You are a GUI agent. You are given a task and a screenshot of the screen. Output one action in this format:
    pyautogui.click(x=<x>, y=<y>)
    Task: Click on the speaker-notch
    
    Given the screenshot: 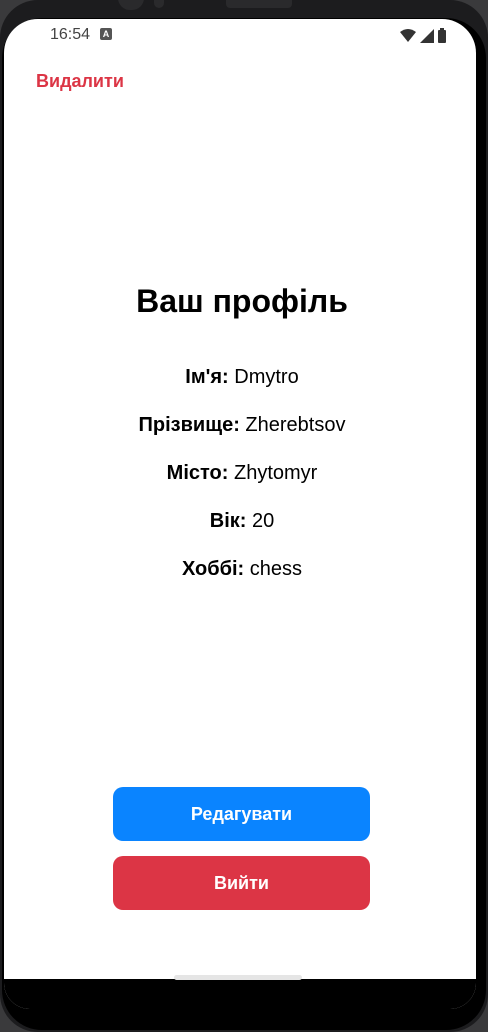 What is the action you would take?
    pyautogui.click(x=259, y=4)
    